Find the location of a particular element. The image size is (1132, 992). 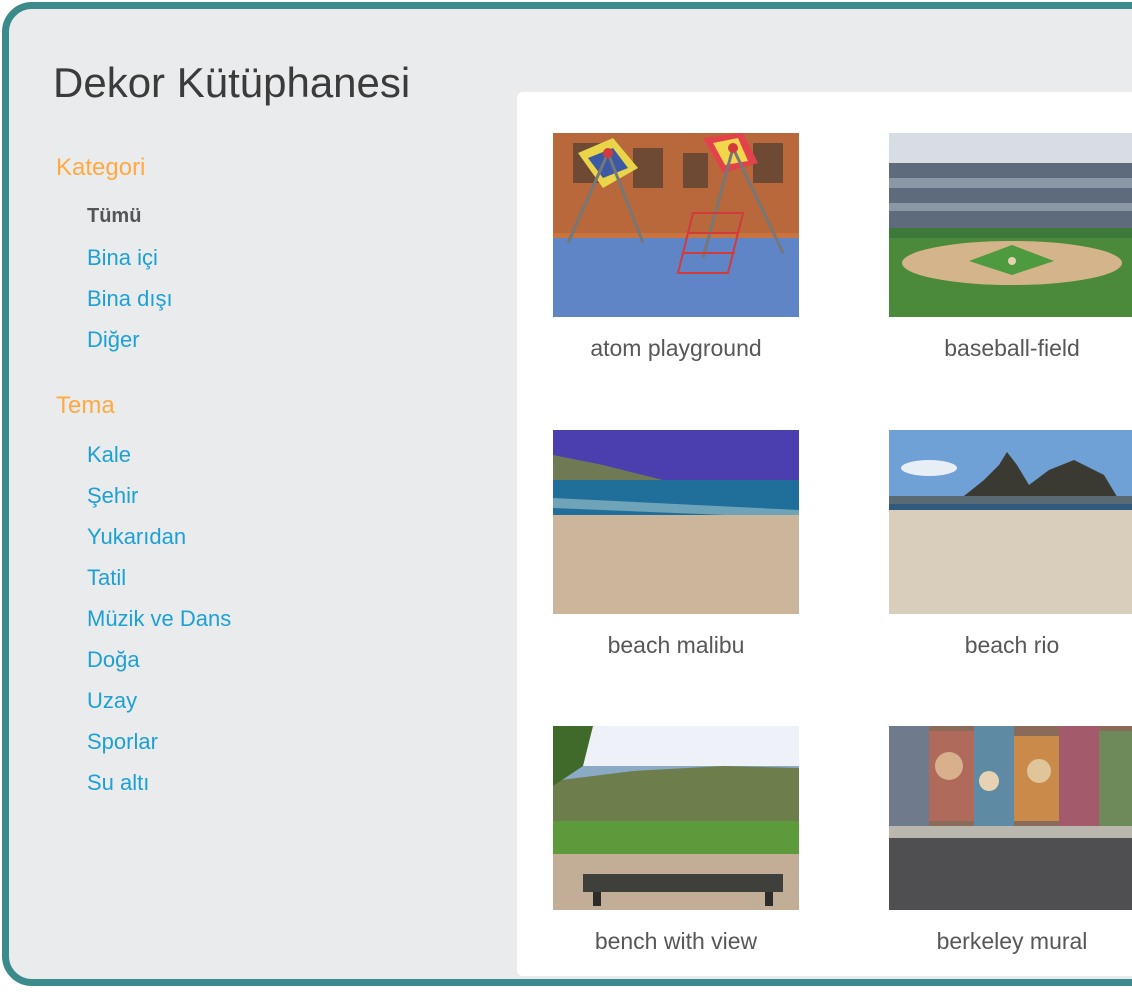

backdrop-tile: baseball-field is located at coordinates (1010, 247).